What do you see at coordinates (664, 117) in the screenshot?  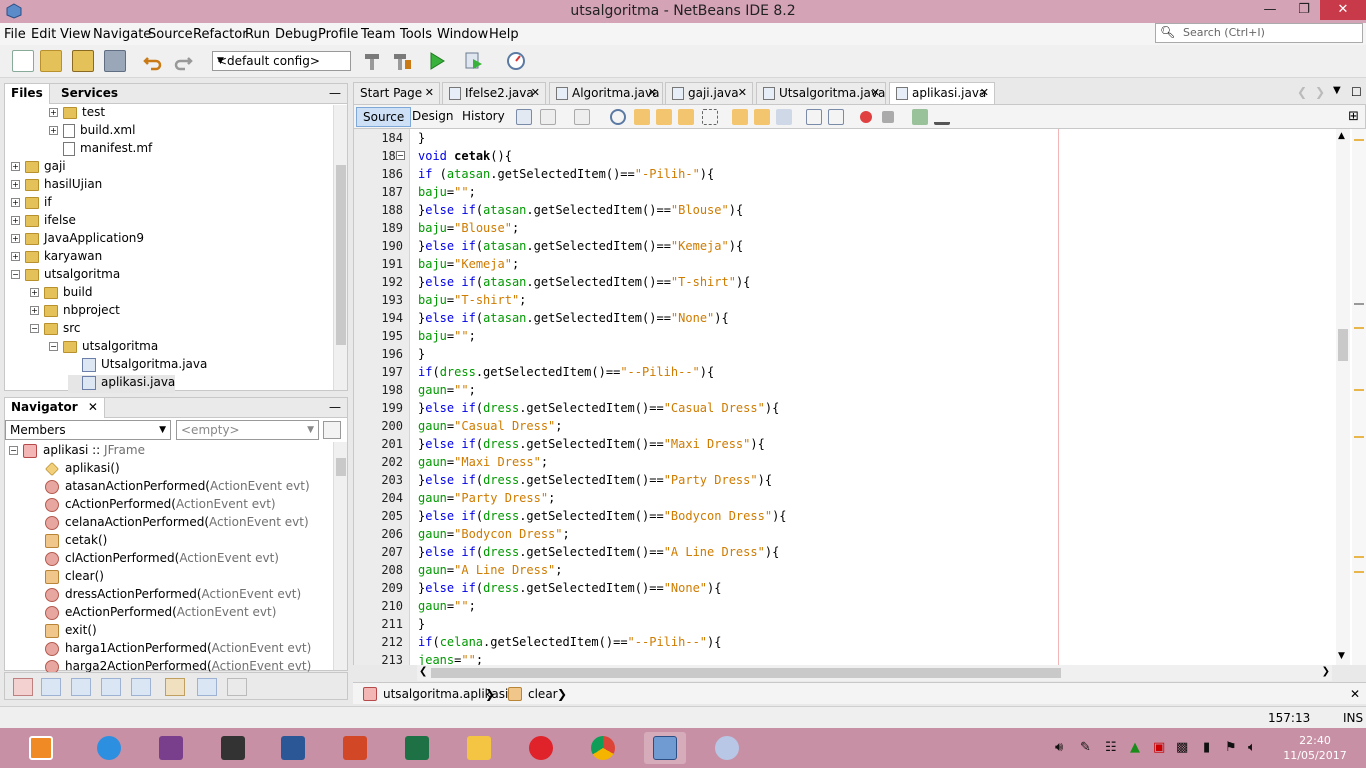 I see `find-next-icon` at bounding box center [664, 117].